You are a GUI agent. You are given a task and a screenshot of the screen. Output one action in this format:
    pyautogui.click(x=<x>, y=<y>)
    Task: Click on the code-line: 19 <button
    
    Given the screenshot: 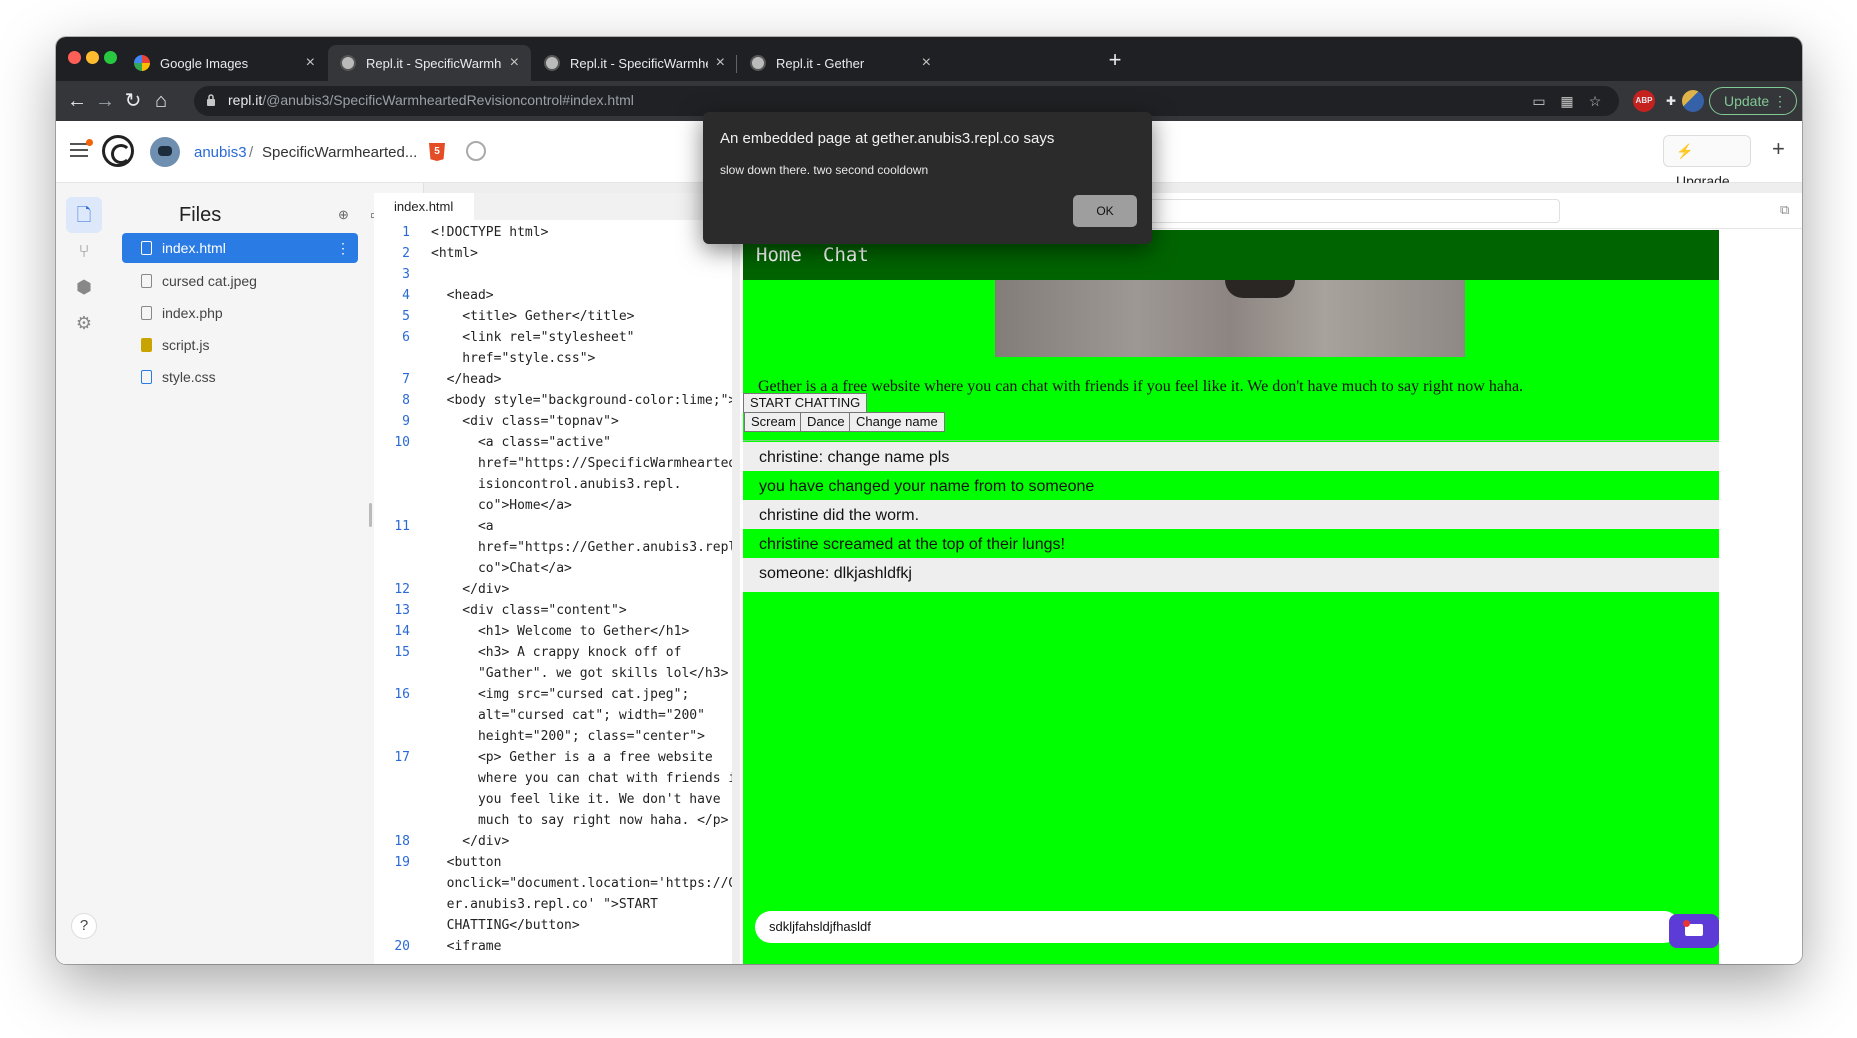 What is the action you would take?
    pyautogui.click(x=553, y=862)
    